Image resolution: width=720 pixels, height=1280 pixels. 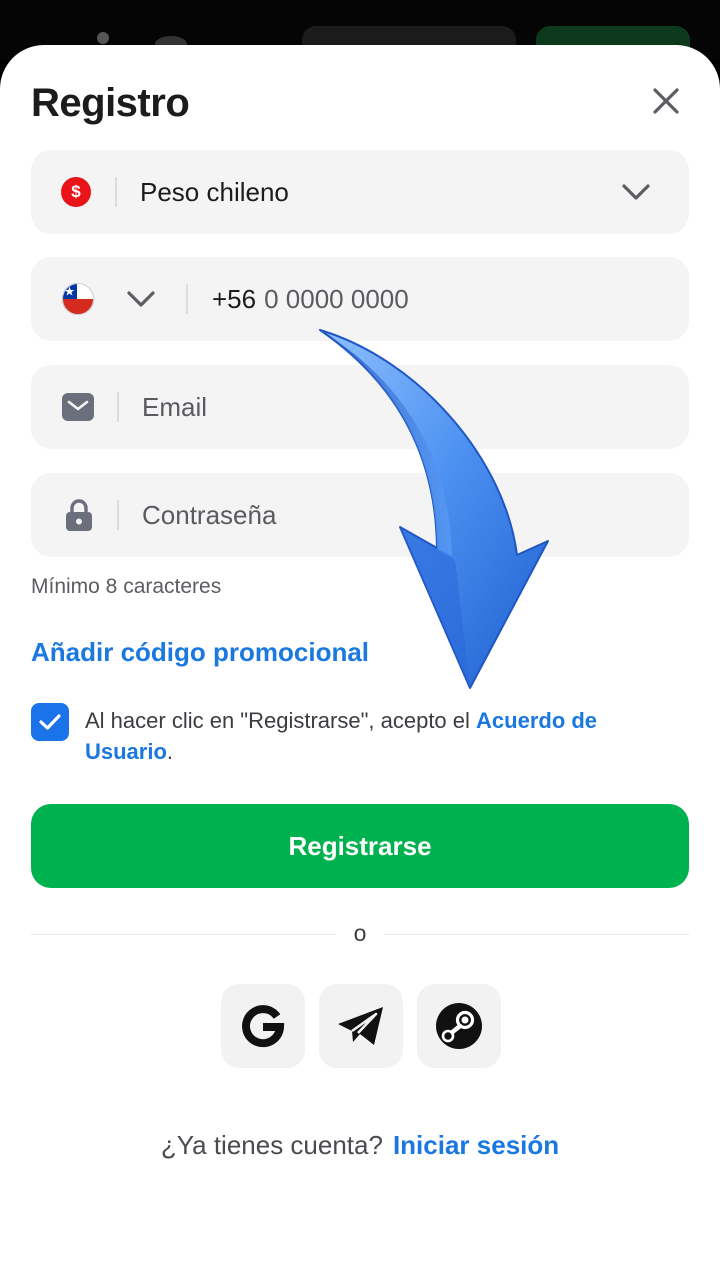 I want to click on mail-icon, so click(x=78, y=407).